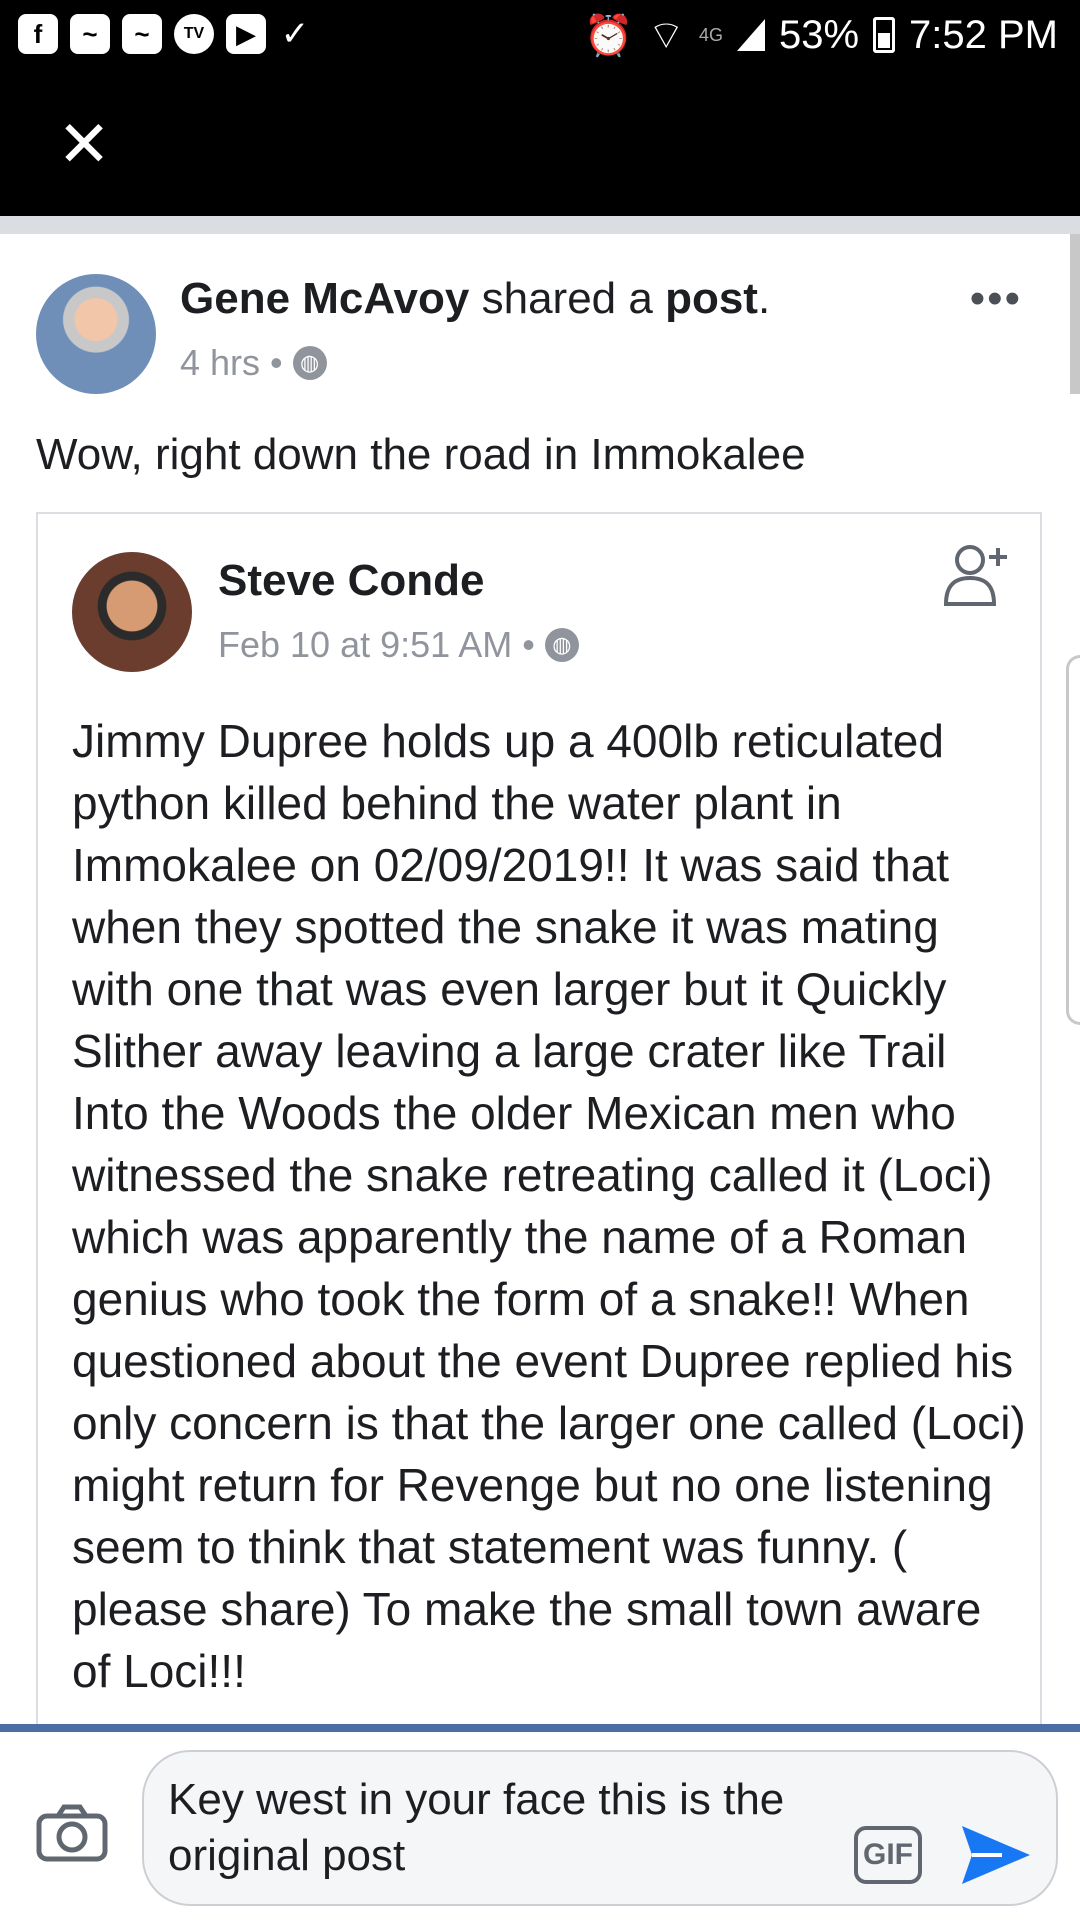 The height and width of the screenshot is (1920, 1080). I want to click on signal-icon, so click(750, 35).